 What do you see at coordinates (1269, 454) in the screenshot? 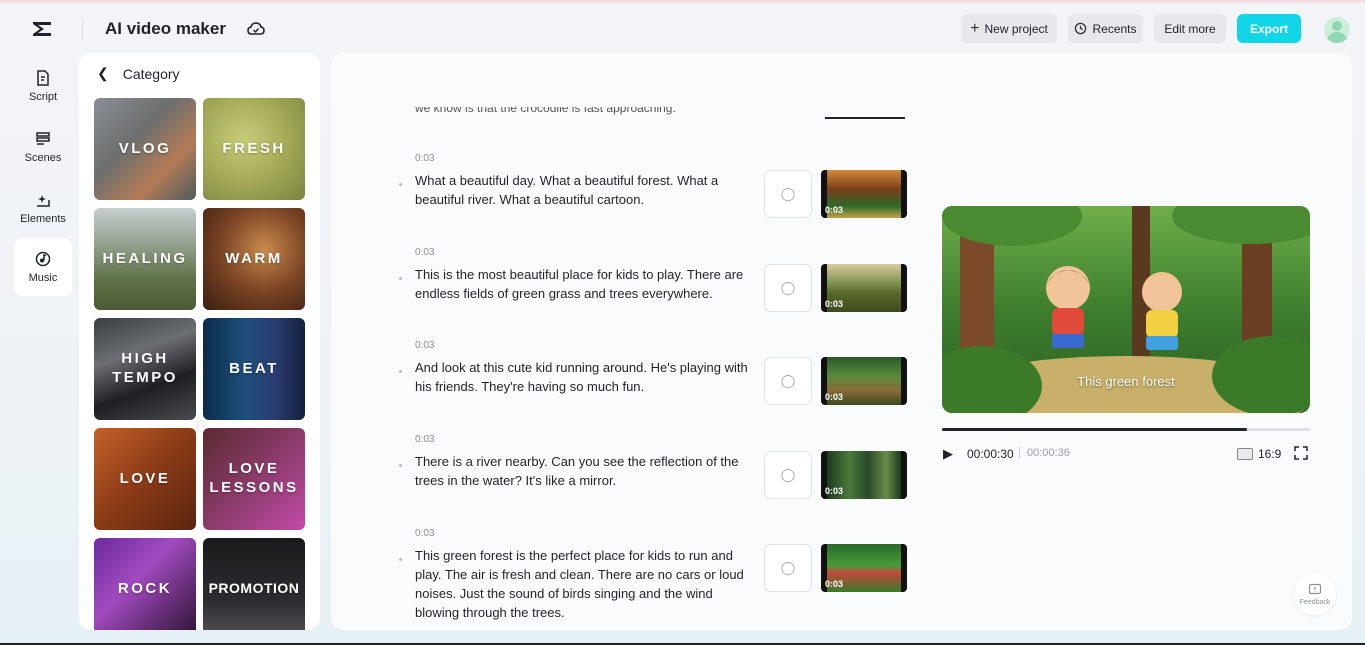
I see `aspect-ratio-label: 16:9` at bounding box center [1269, 454].